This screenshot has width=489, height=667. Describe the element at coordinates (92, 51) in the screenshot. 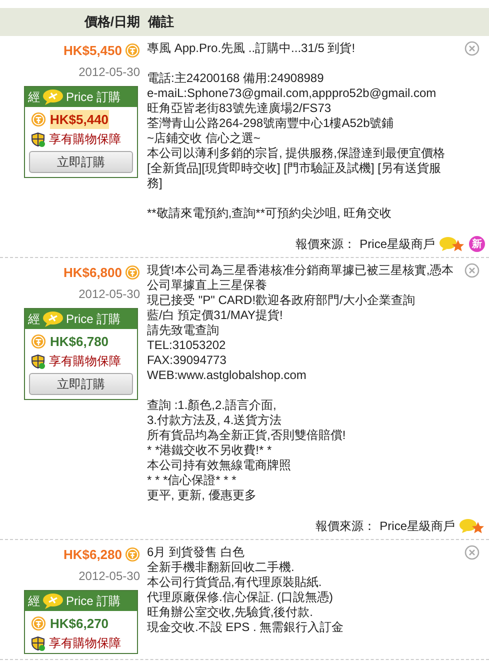

I see `price: HK$5,450` at that location.